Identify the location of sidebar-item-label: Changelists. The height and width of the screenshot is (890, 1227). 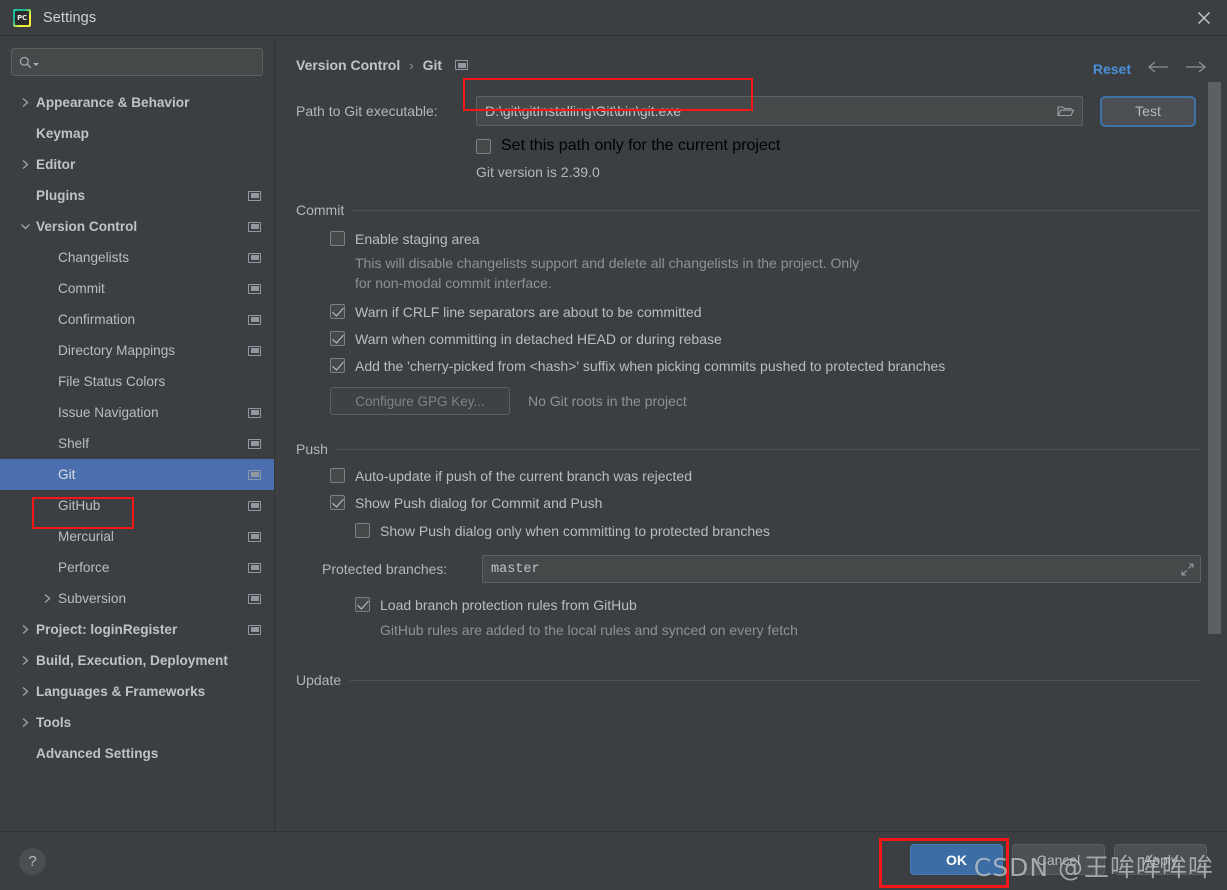
(94, 257).